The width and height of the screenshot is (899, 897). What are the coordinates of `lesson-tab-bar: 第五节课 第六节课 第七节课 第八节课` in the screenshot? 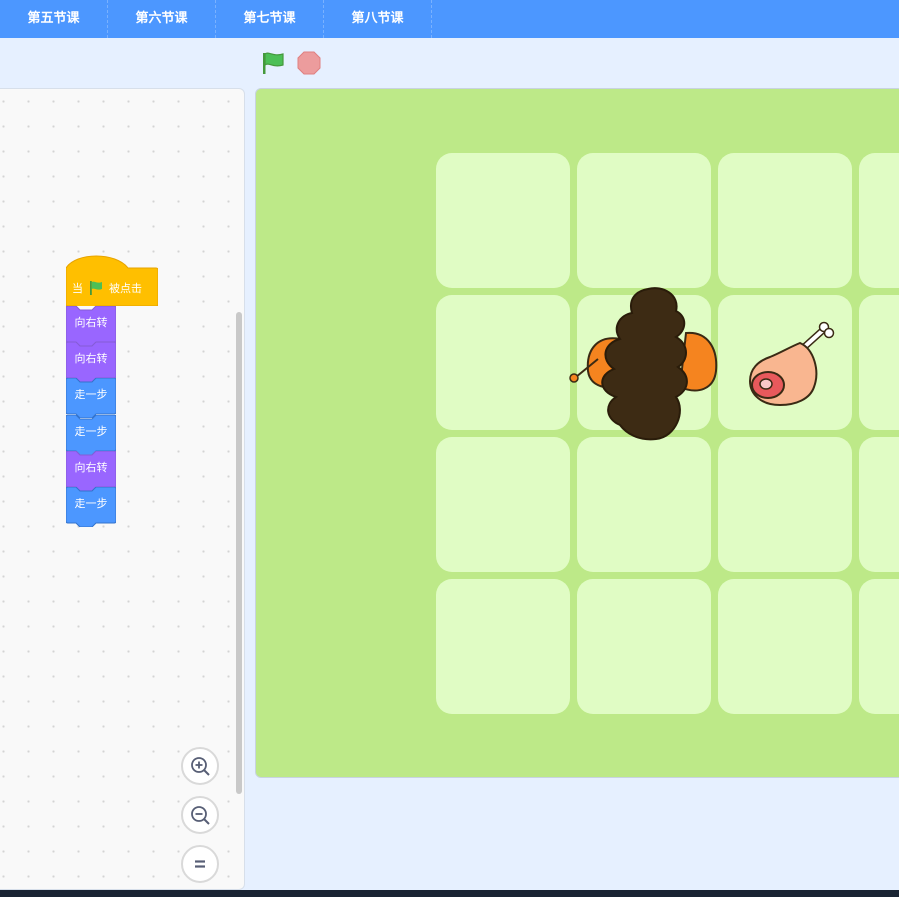 It's located at (449, 19).